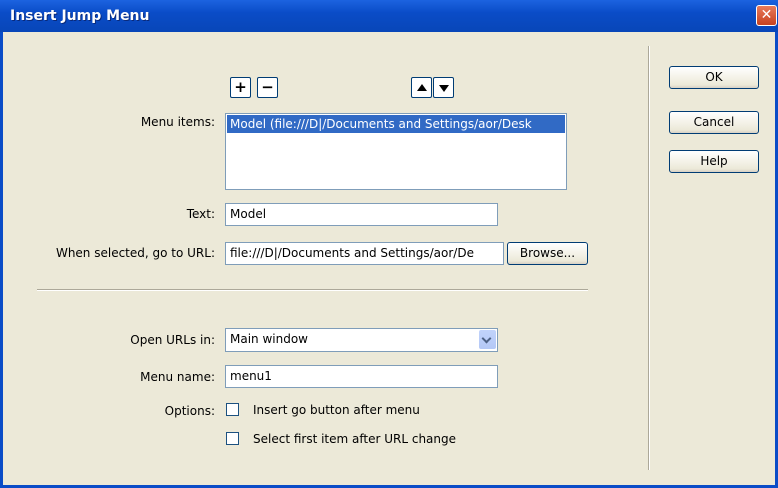 The width and height of the screenshot is (778, 488). I want to click on select-first-checkbox, so click(232, 438).